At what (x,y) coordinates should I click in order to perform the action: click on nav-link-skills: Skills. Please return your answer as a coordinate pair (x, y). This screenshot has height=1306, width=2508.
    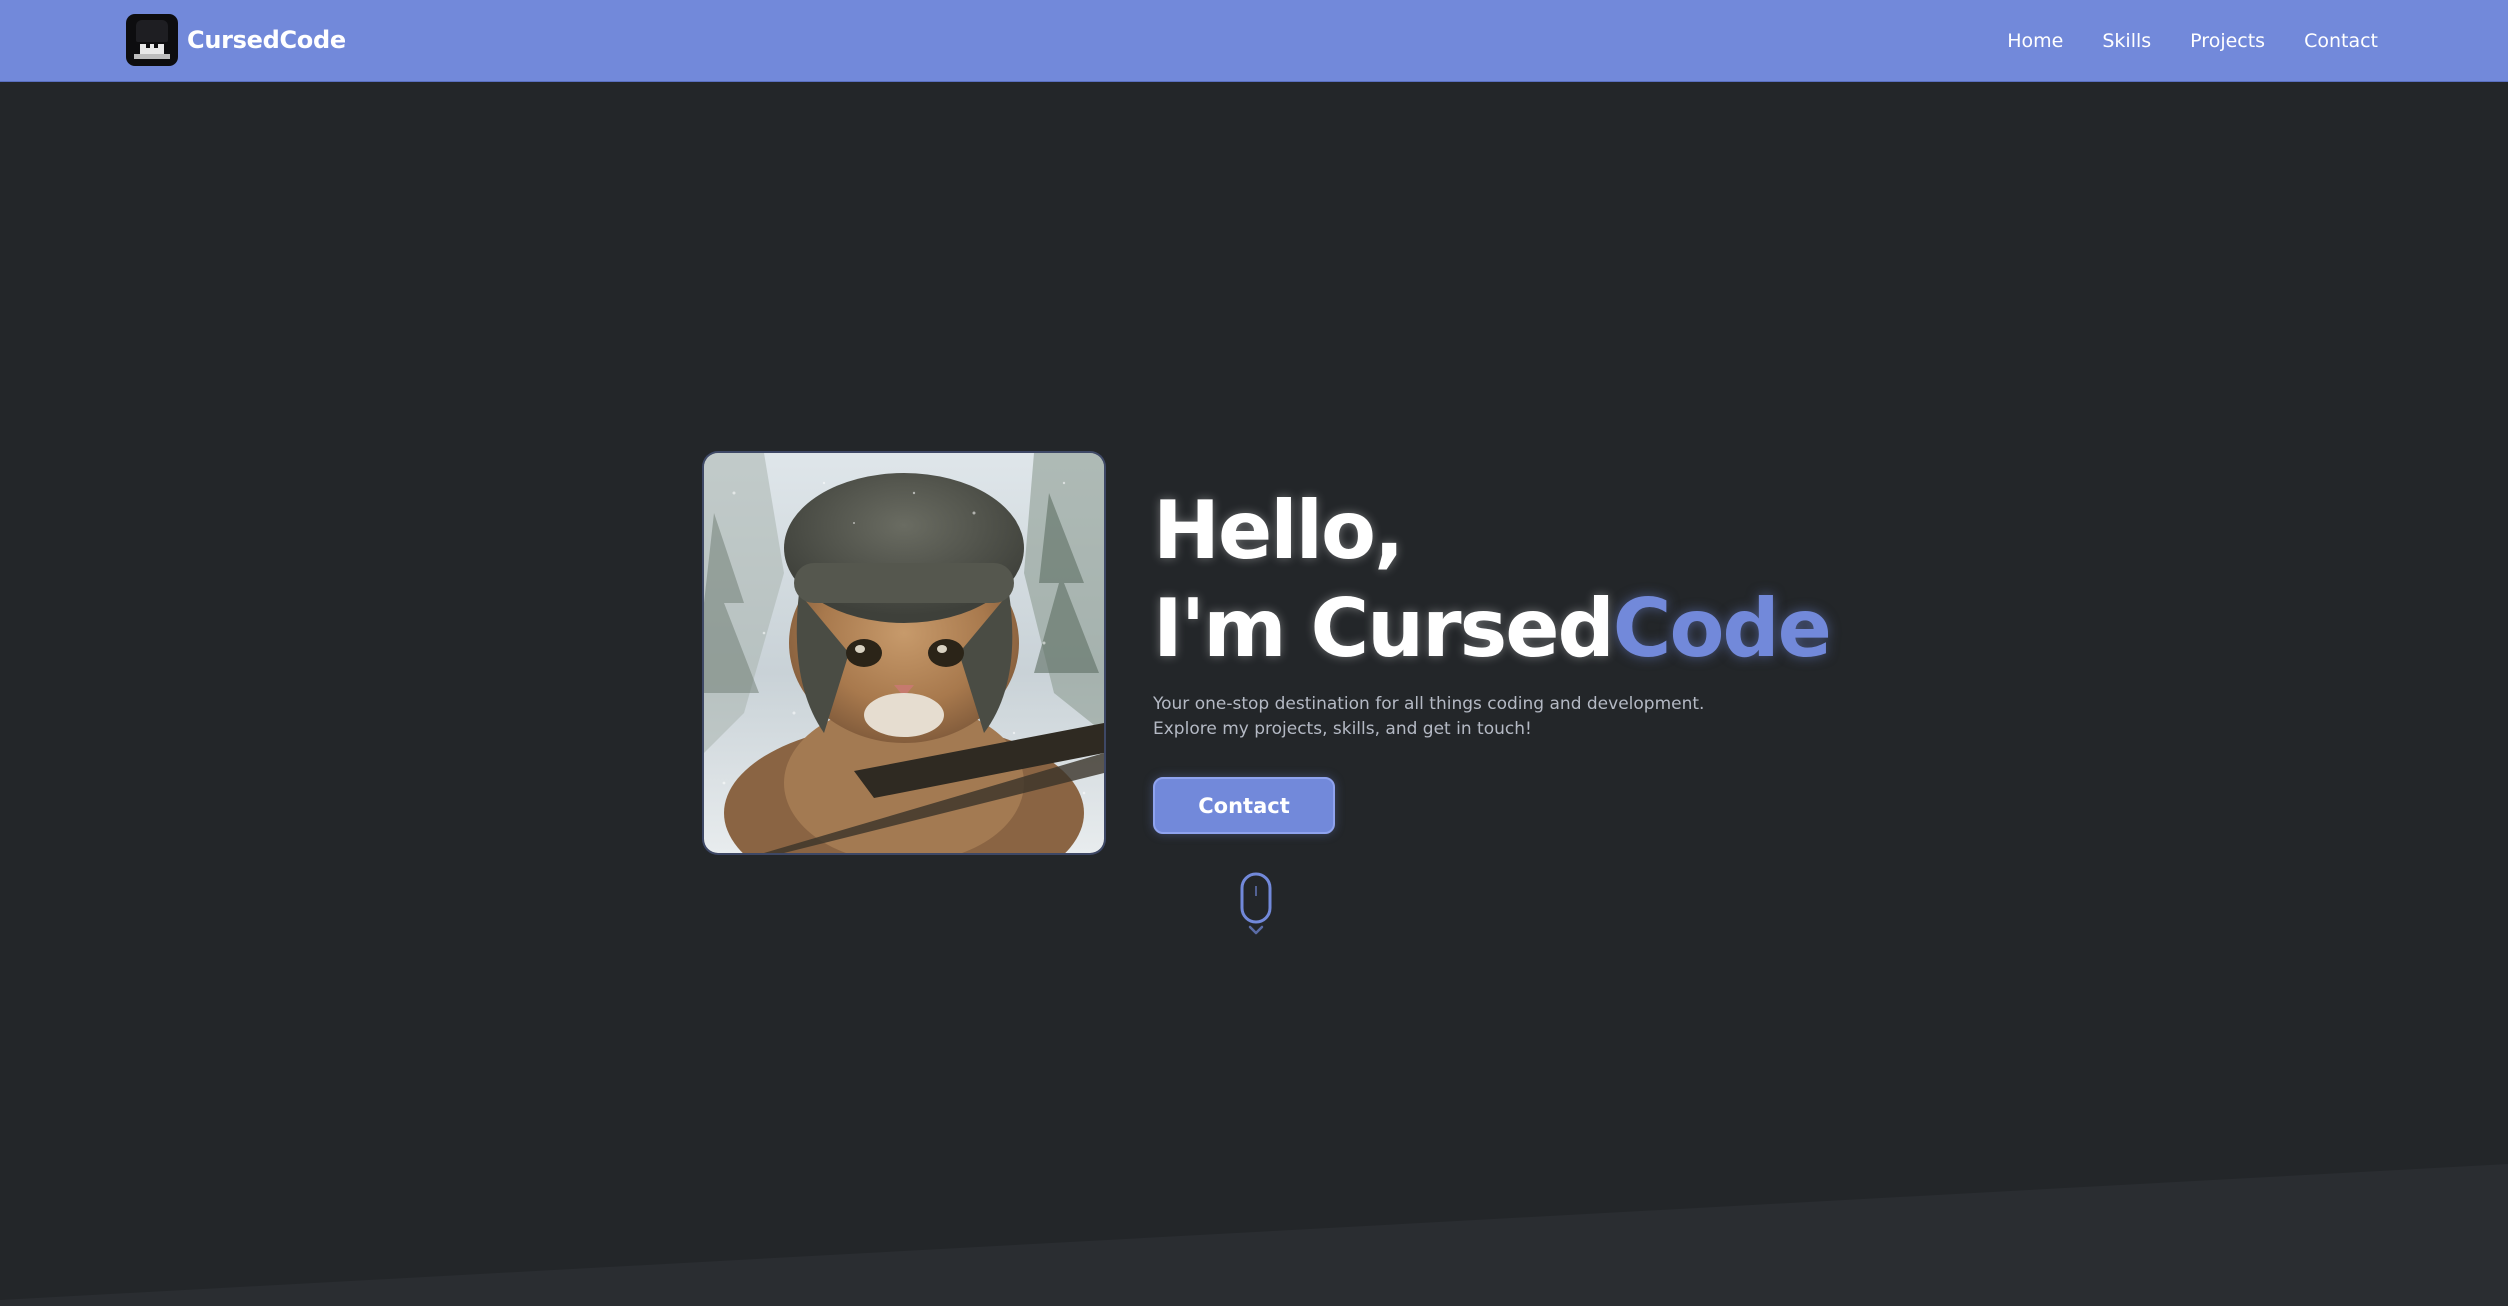
    Looking at the image, I should click on (2126, 41).